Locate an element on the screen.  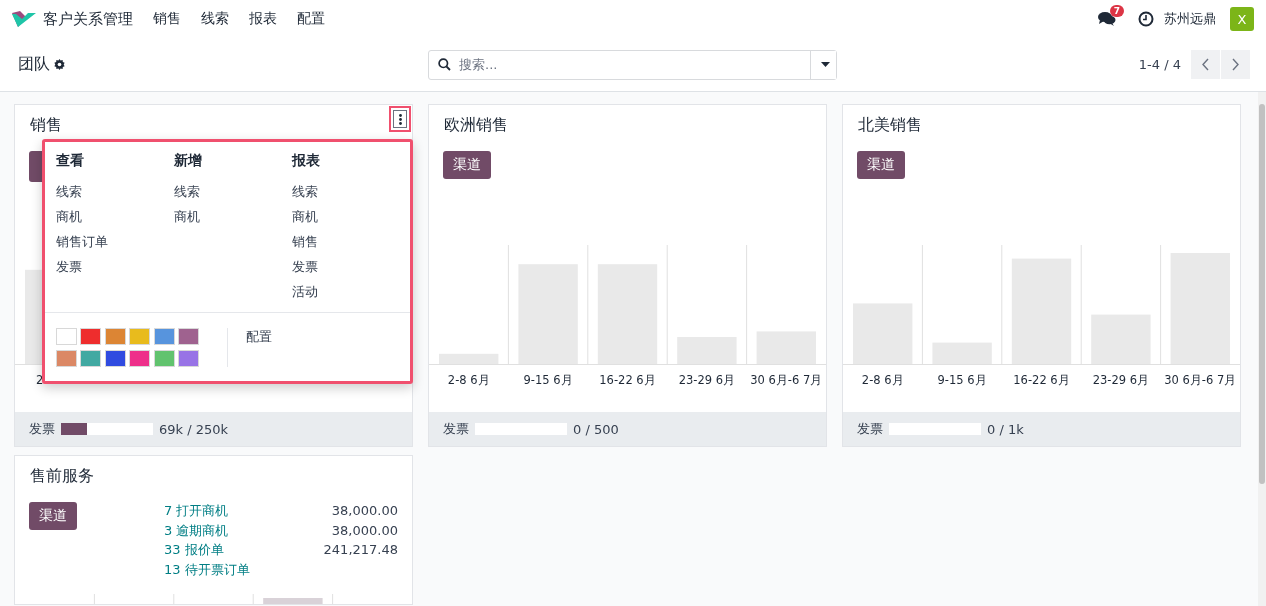
stat-link: 13 待开票订单 is located at coordinates (223, 569).